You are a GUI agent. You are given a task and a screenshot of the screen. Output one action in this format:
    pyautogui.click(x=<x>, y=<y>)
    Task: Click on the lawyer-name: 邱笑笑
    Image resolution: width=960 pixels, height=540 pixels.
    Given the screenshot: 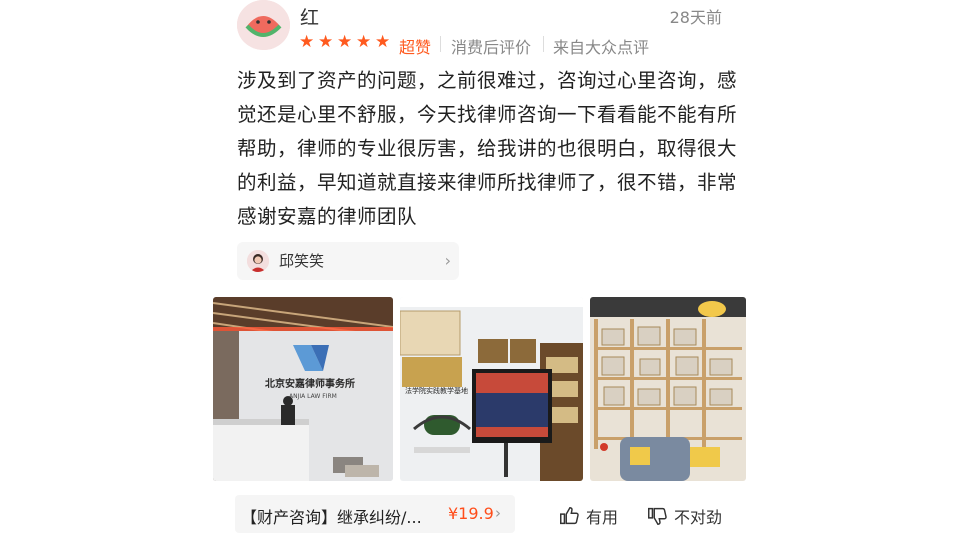 What is the action you would take?
    pyautogui.click(x=302, y=261)
    